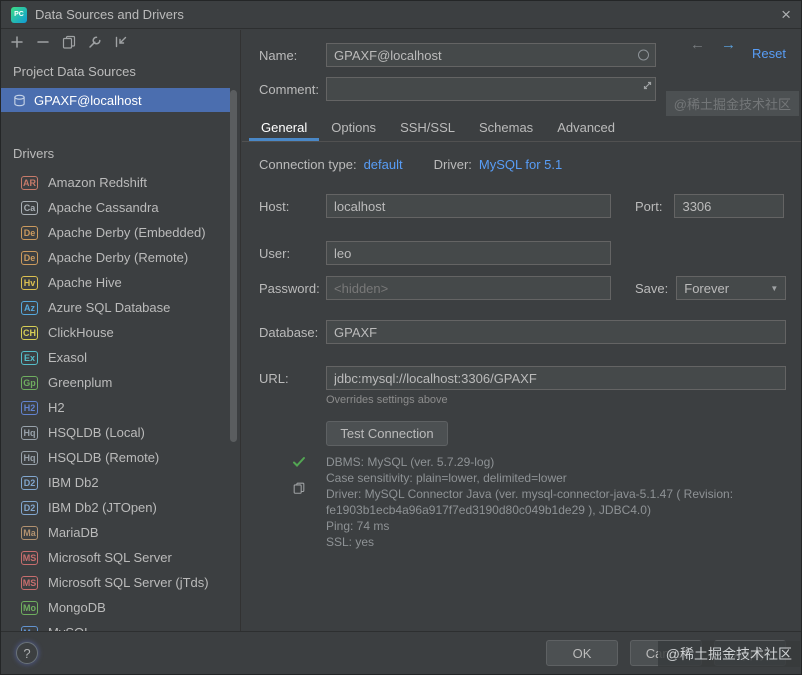  What do you see at coordinates (29, 532) in the screenshot?
I see `driver-icon: Ma` at bounding box center [29, 532].